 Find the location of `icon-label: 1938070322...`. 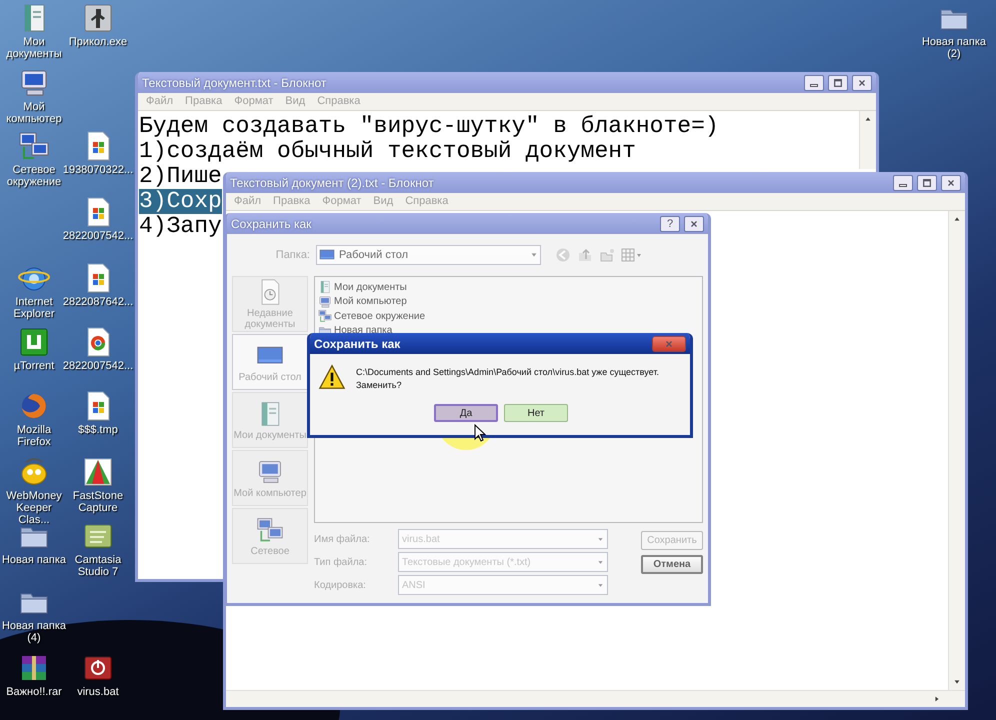

icon-label: 1938070322... is located at coordinates (98, 170).